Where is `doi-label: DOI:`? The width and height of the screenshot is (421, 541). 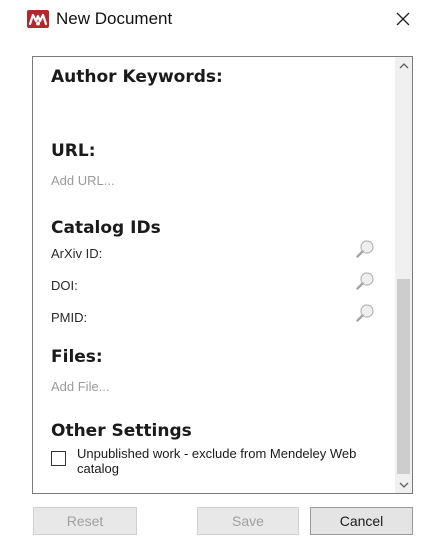 doi-label: DOI: is located at coordinates (64, 285).